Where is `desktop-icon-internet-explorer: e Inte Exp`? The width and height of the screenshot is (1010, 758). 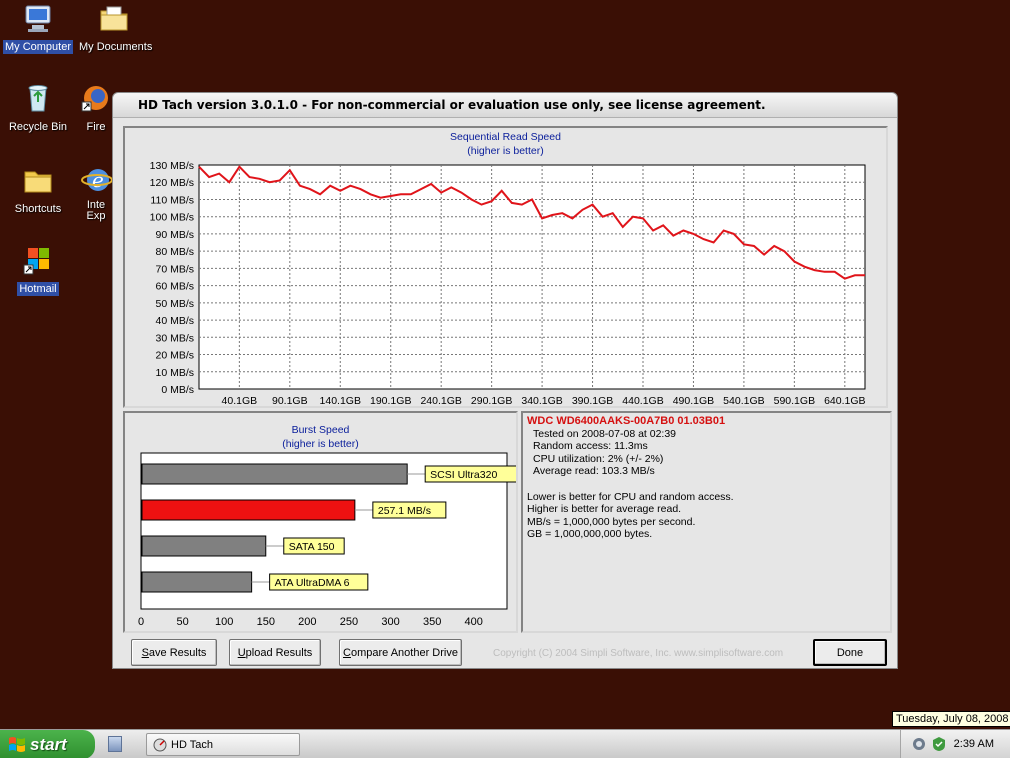 desktop-icon-internet-explorer: e Inte Exp is located at coordinates (96, 194).